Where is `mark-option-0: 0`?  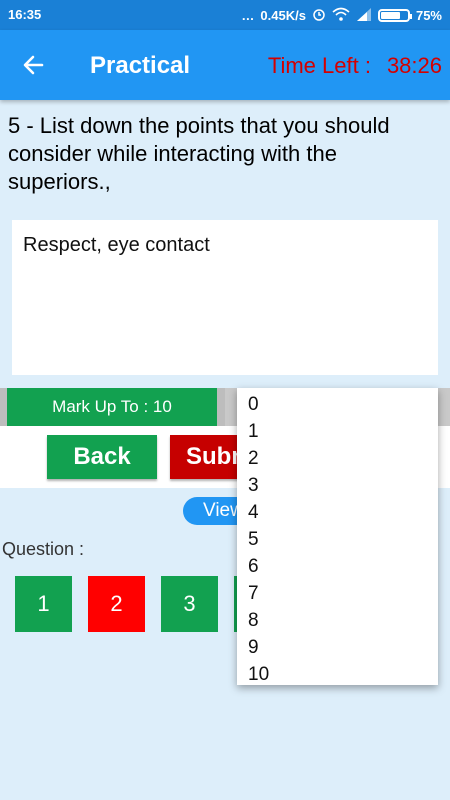
mark-option-0: 0 is located at coordinates (337, 404).